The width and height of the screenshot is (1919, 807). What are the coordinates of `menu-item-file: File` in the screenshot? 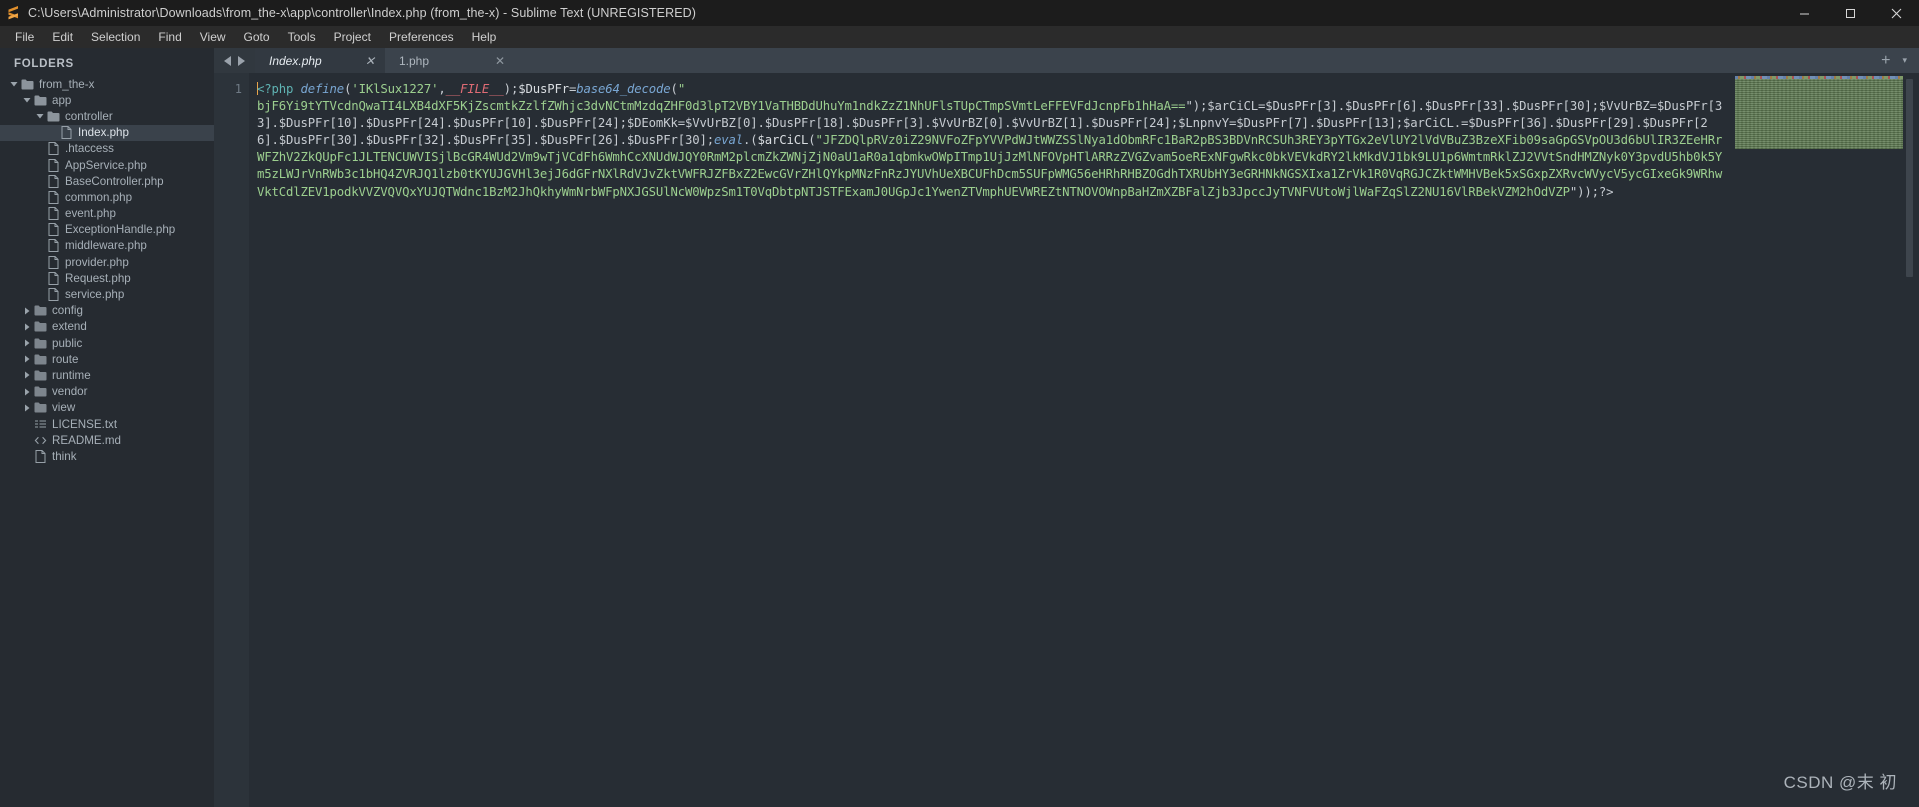 It's located at (24, 37).